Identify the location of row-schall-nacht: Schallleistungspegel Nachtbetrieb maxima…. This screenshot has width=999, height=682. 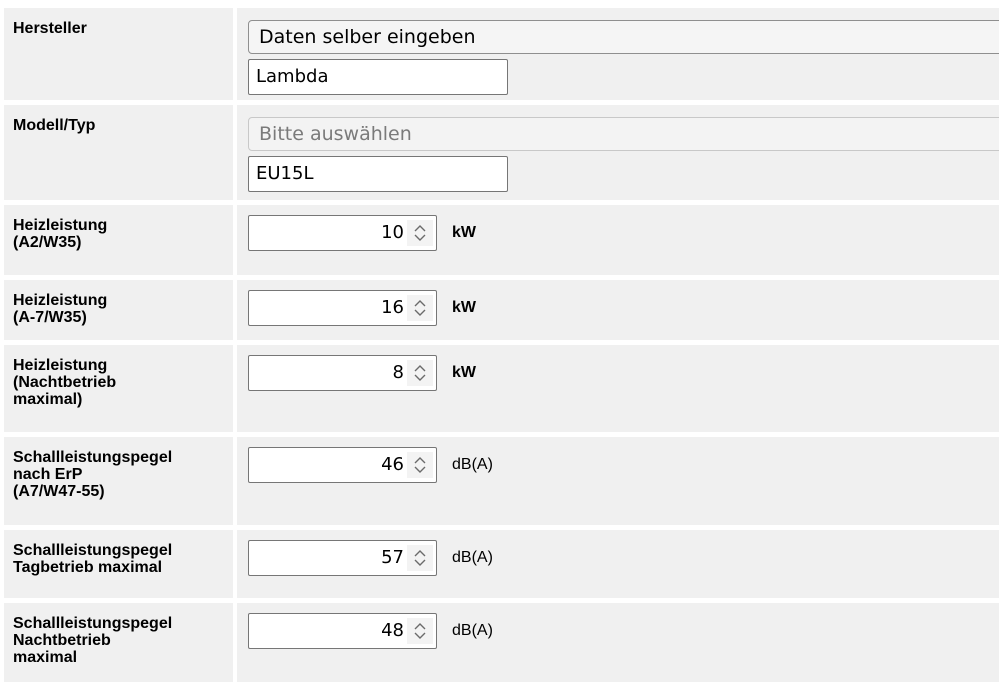
(499, 642).